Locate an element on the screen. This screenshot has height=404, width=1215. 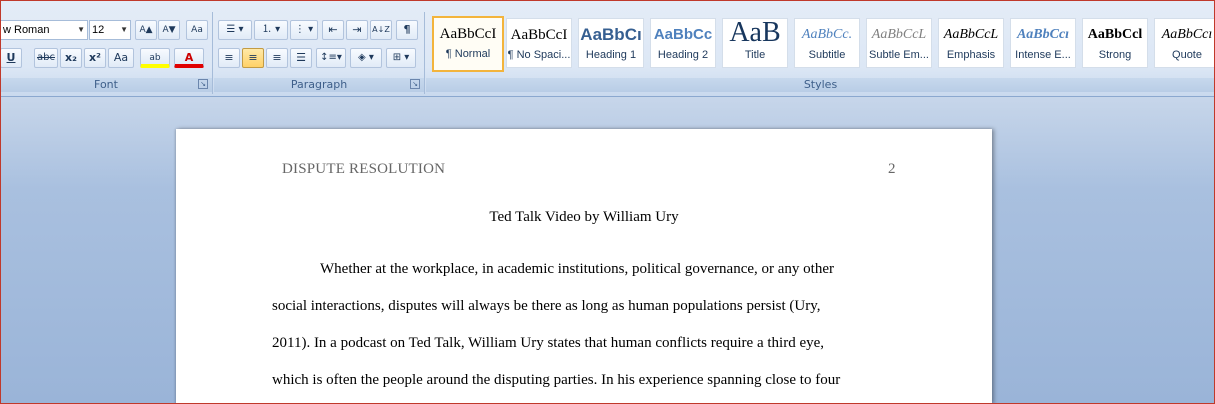
style-name: Heading 1 is located at coordinates (611, 55).